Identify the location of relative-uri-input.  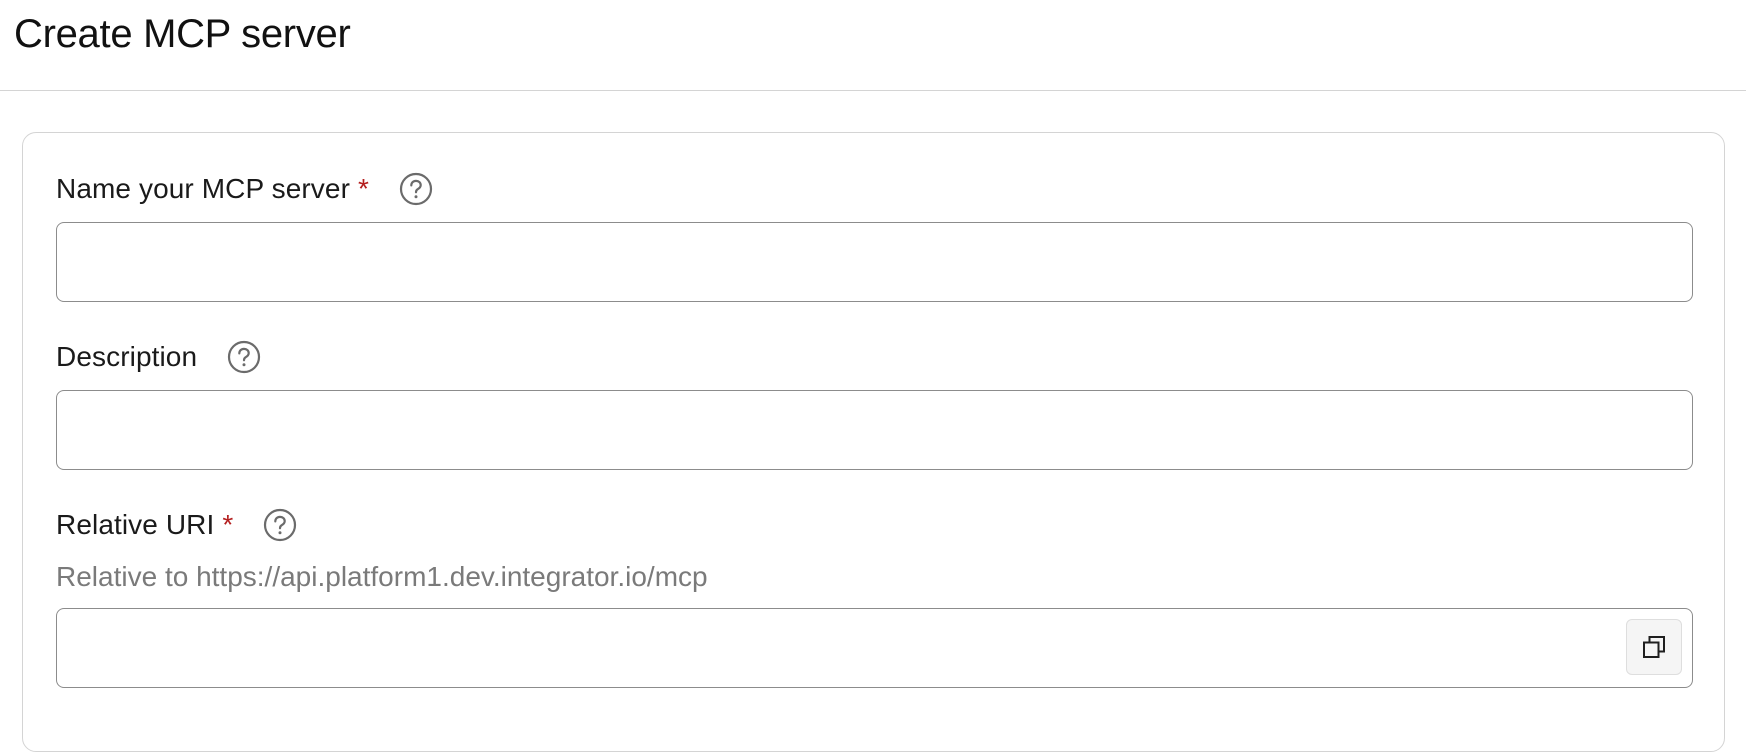
(874, 648).